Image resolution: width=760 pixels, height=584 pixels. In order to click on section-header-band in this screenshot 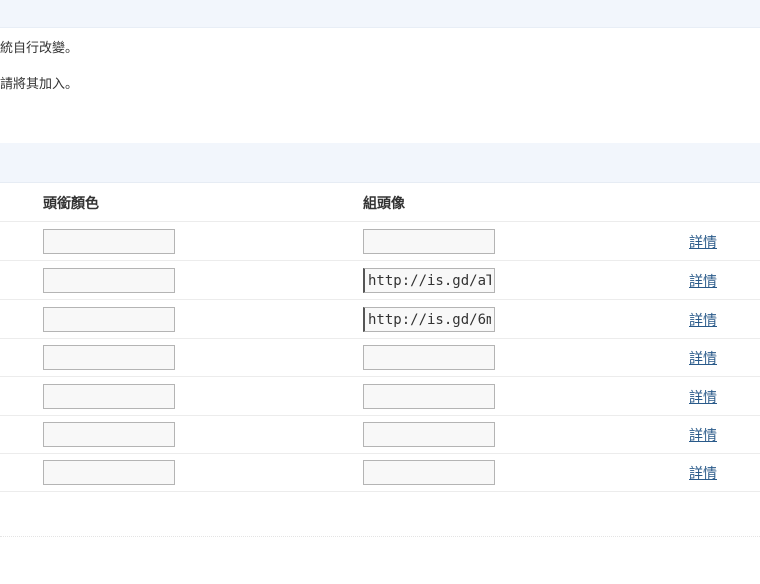, I will do `click(380, 163)`.